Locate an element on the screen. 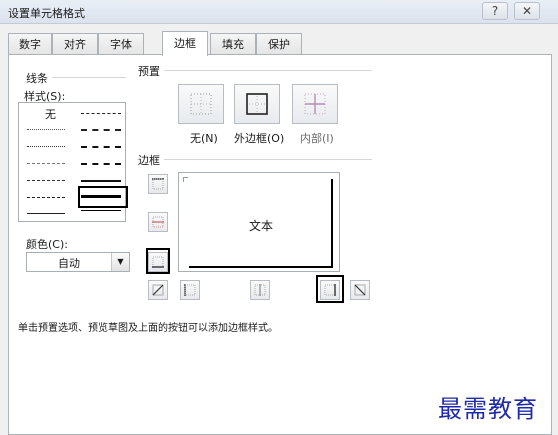  bottom-border-highlight is located at coordinates (158, 261).